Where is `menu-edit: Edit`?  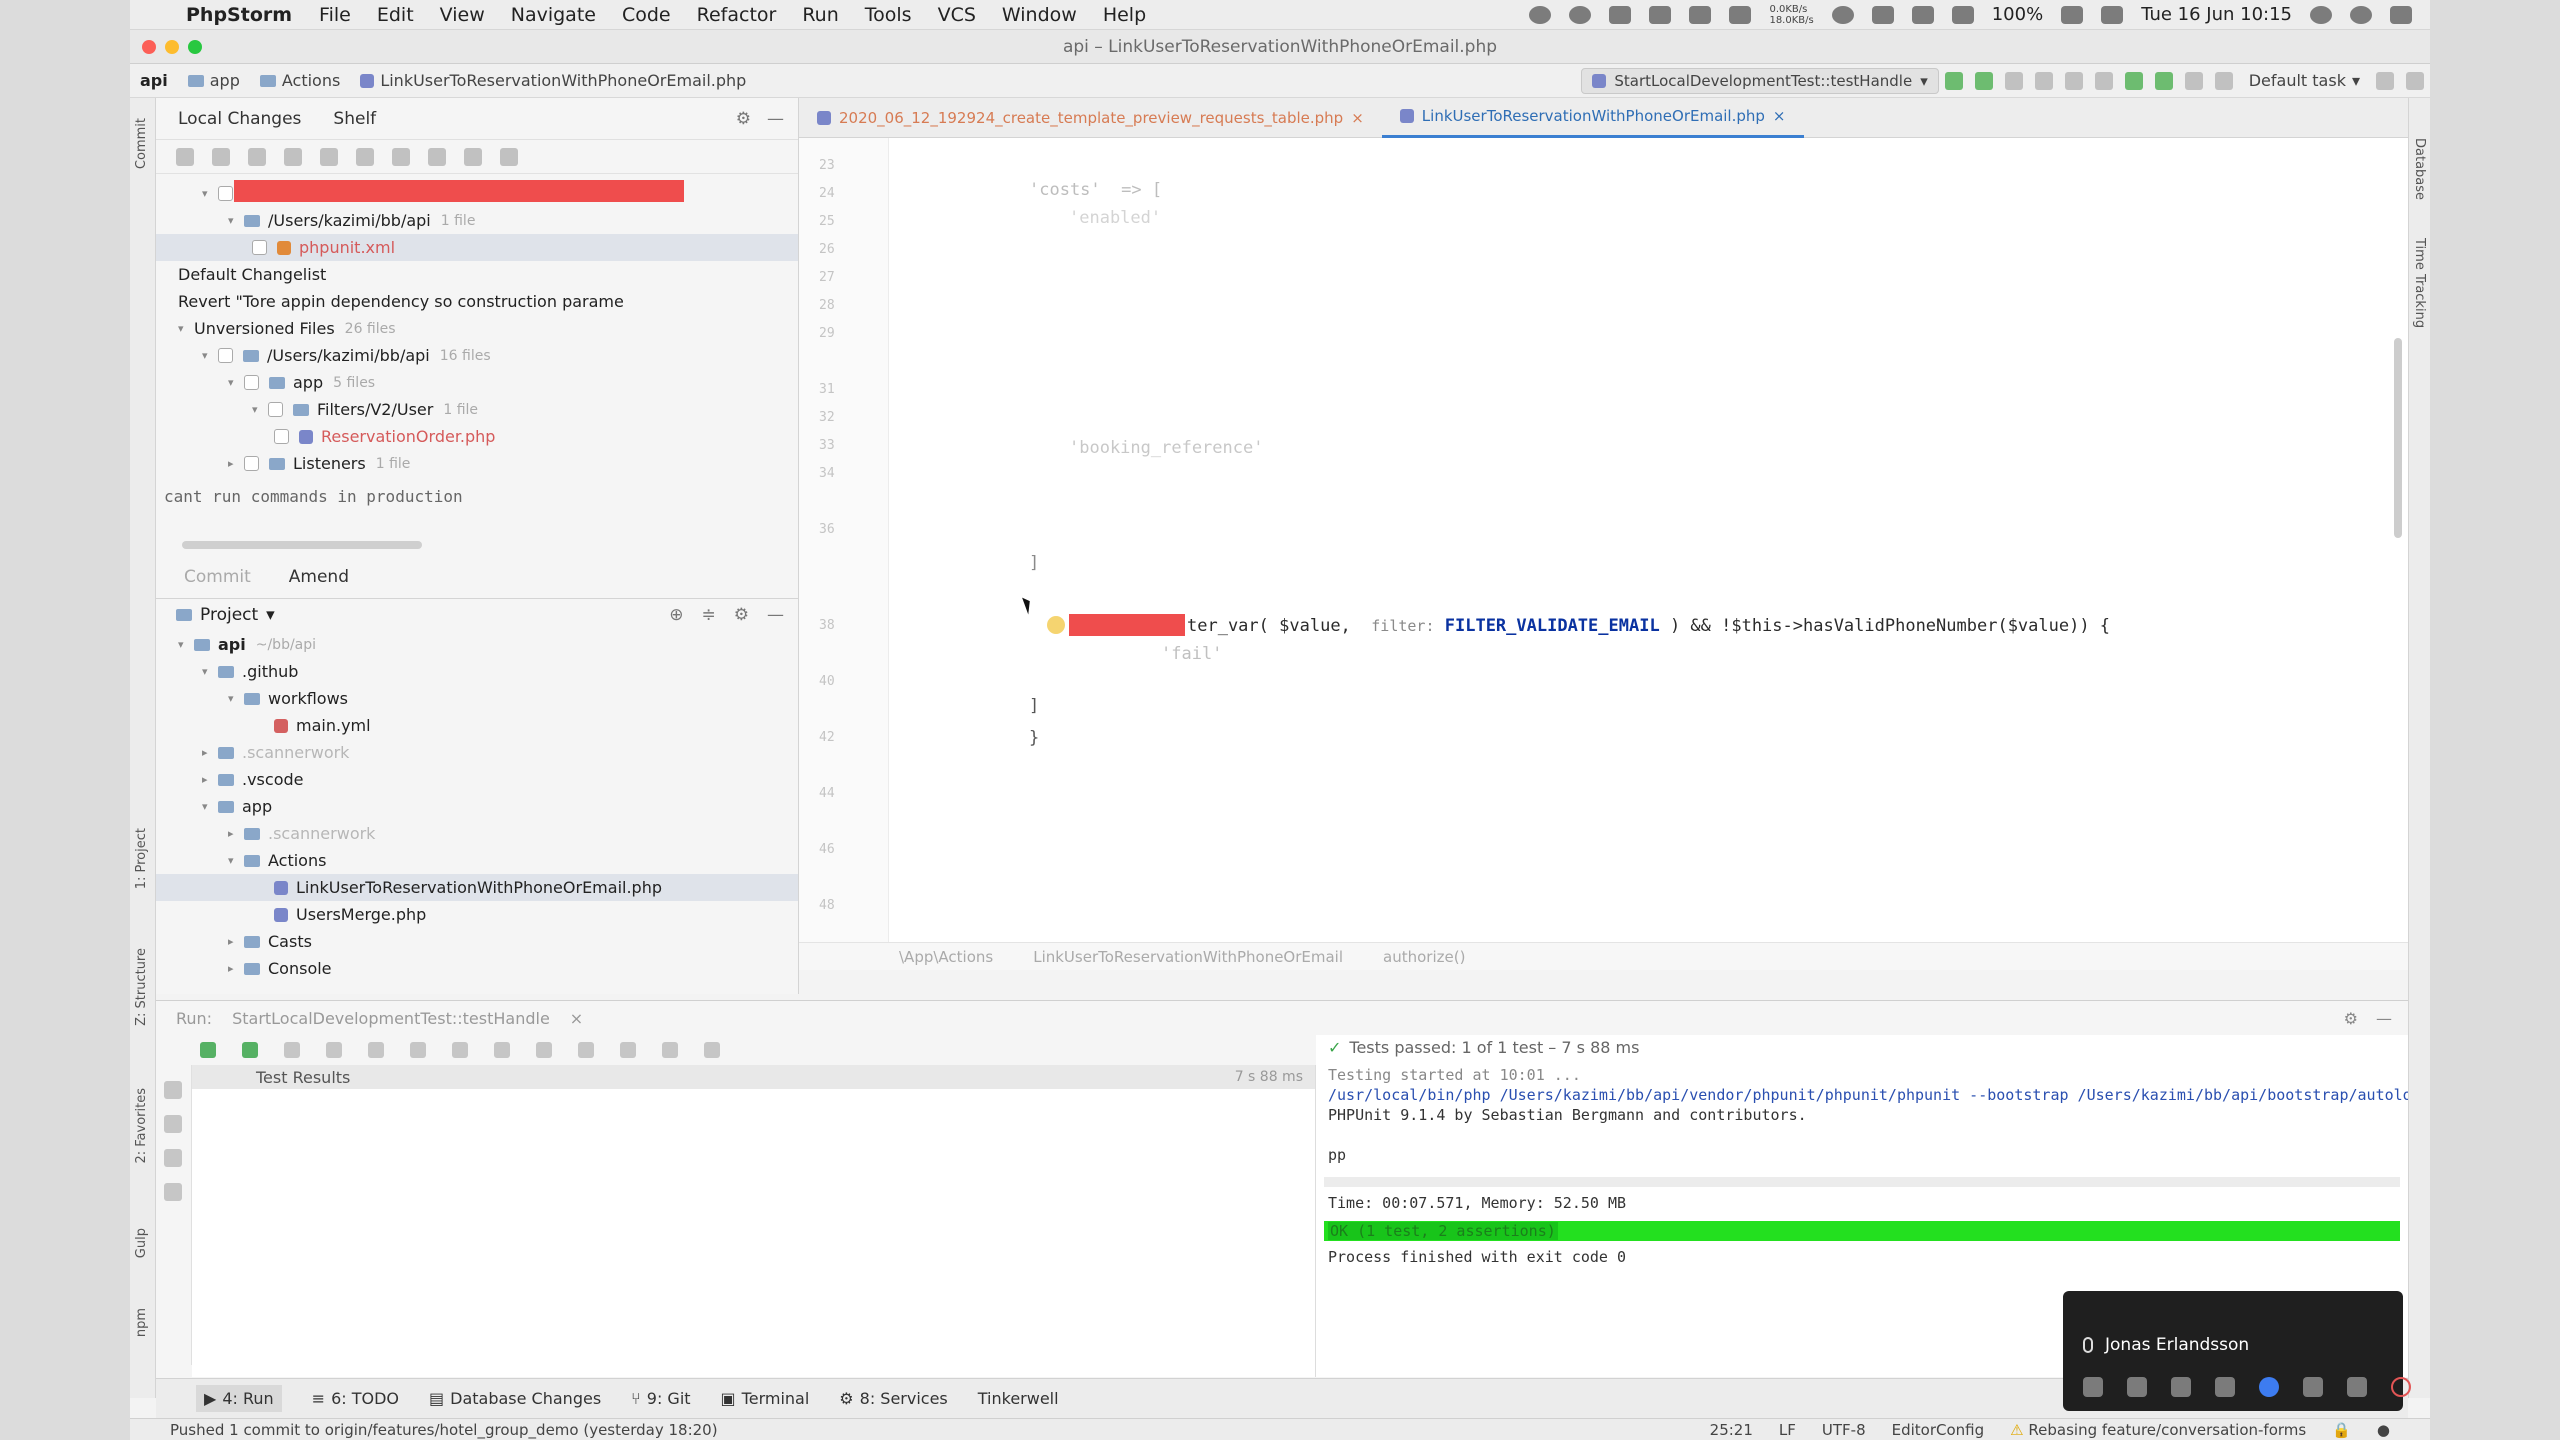
menu-edit: Edit is located at coordinates (395, 15).